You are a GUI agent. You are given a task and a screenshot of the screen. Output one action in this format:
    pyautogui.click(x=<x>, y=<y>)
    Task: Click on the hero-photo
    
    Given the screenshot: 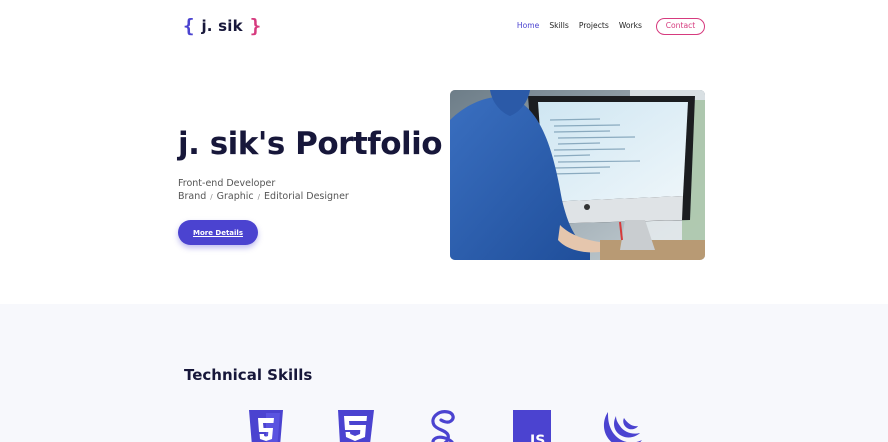 What is the action you would take?
    pyautogui.click(x=577, y=175)
    